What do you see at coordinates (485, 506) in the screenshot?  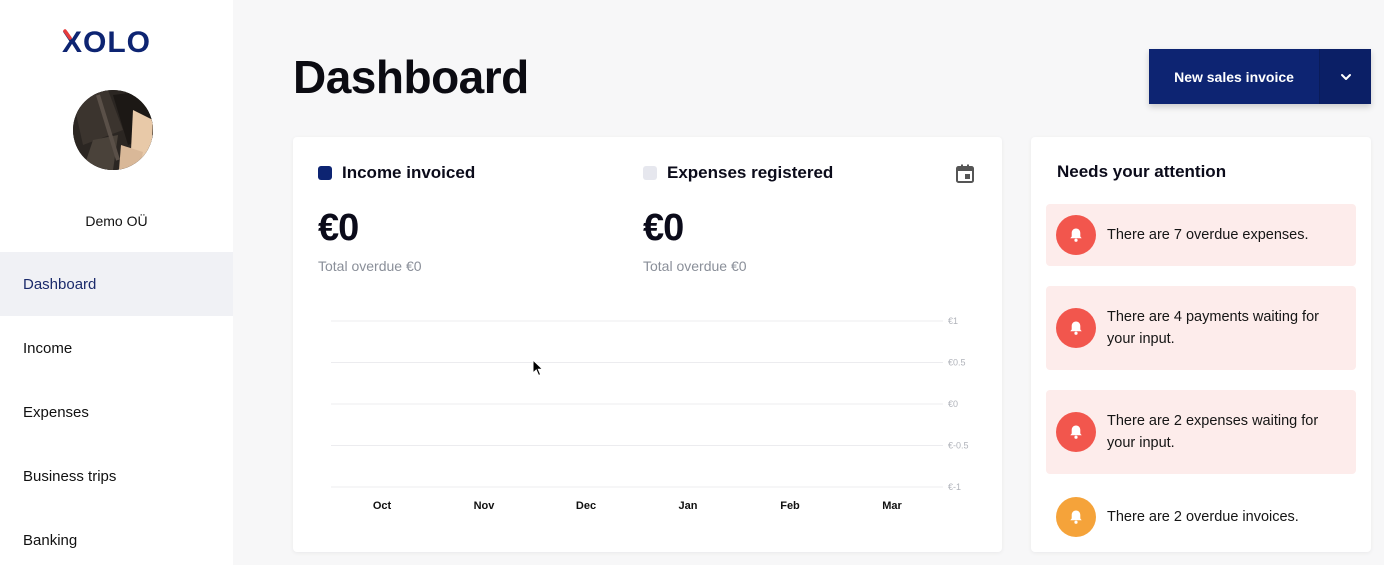 I see `x-tick-label: Nov` at bounding box center [485, 506].